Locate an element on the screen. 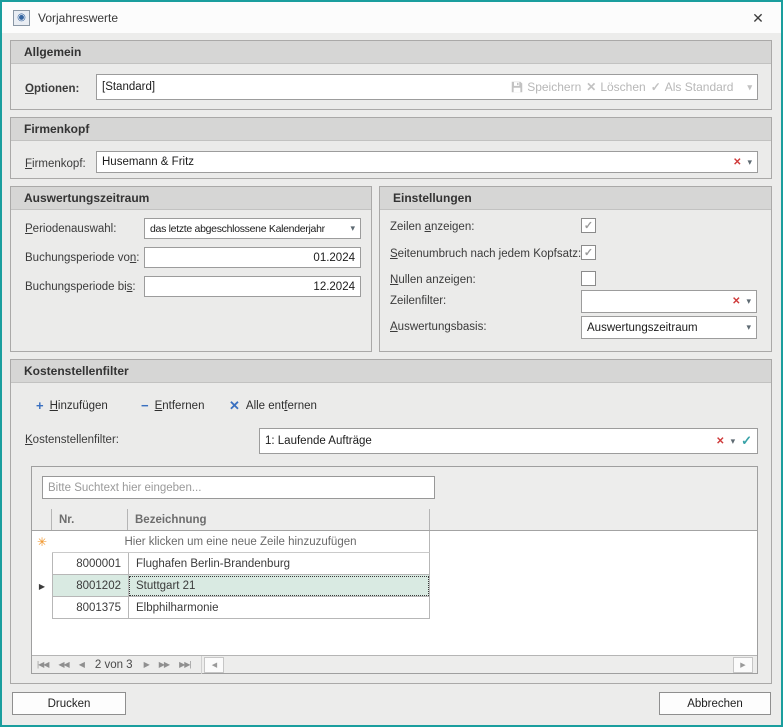 The width and height of the screenshot is (783, 727). row-nr: 8001375 is located at coordinates (90, 608).